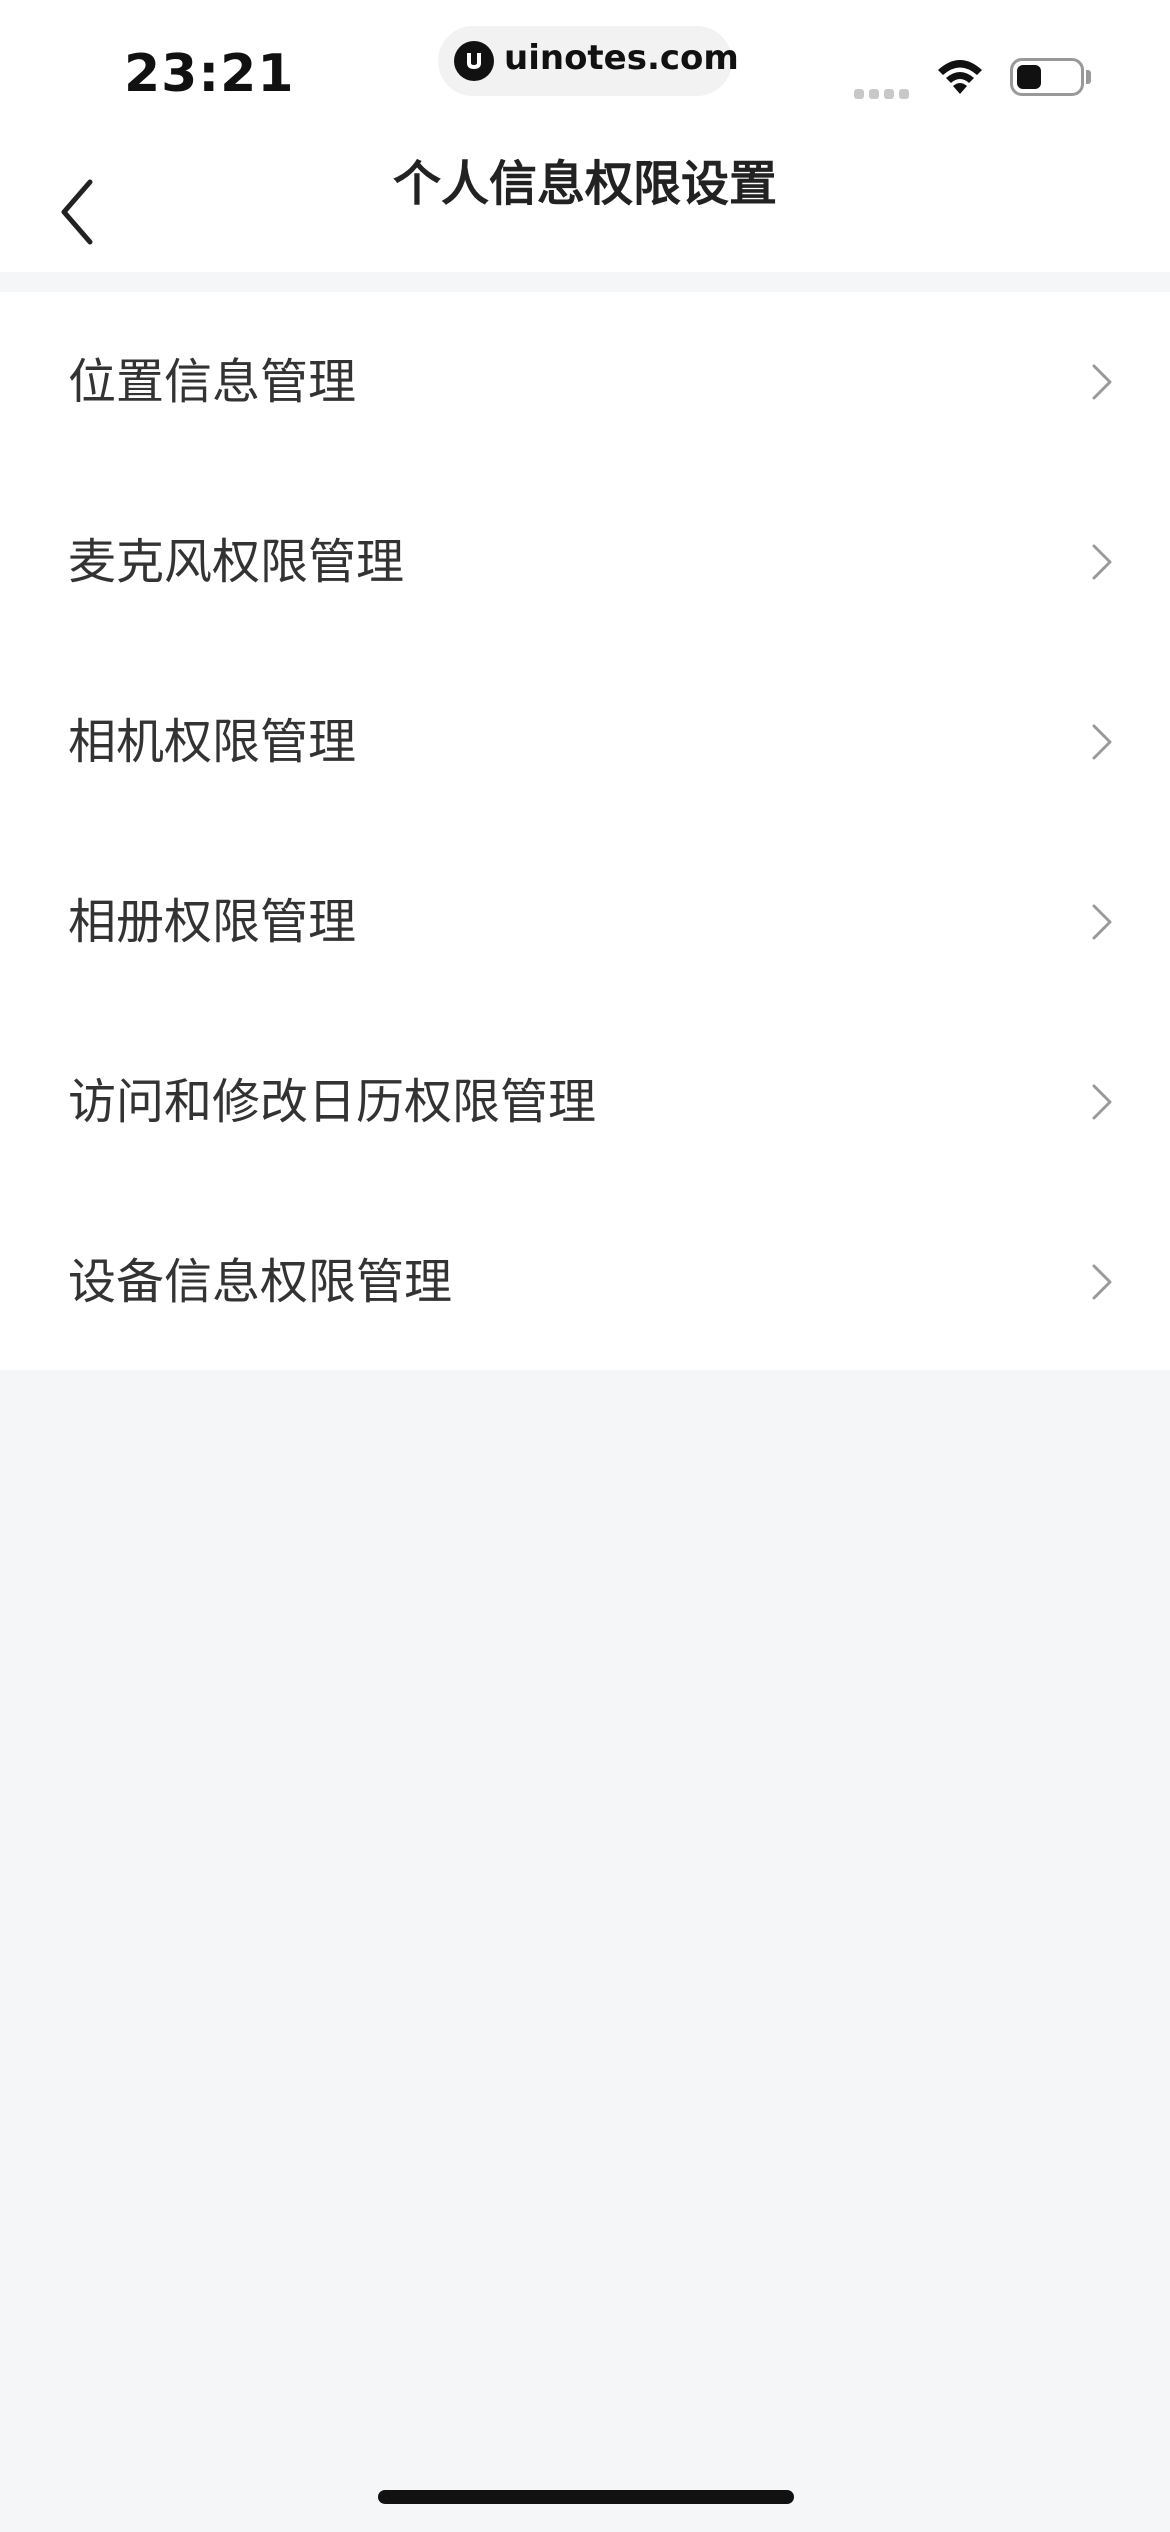 The height and width of the screenshot is (2532, 1170). I want to click on url-text: uinotes.com, so click(621, 58).